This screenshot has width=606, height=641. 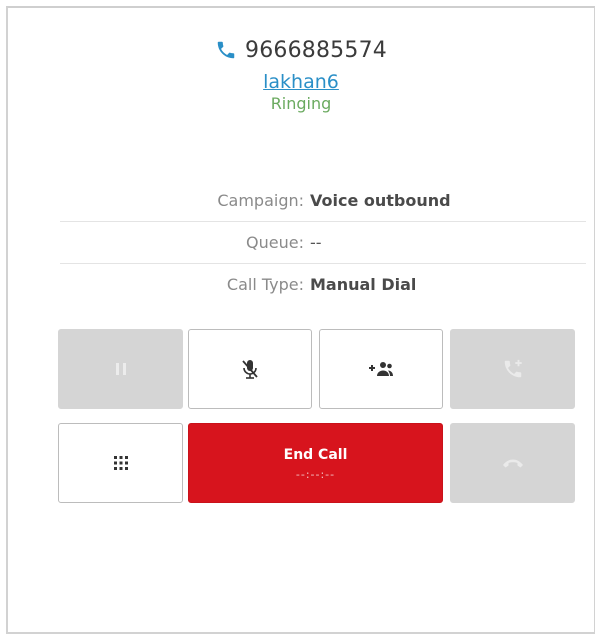 I want to click on phone-icon, so click(x=226, y=50).